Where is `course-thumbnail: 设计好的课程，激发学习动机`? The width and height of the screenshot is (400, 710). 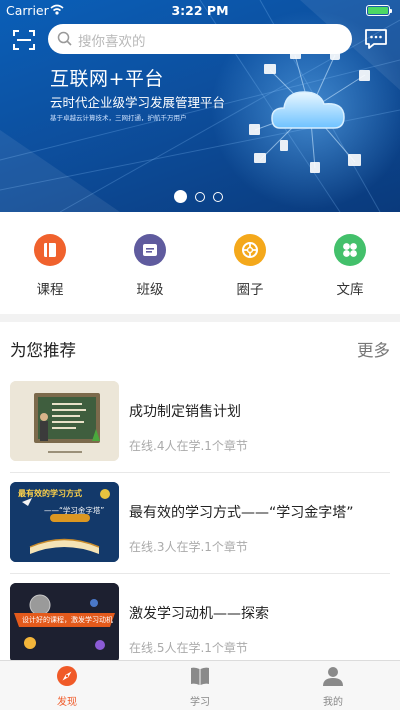
course-thumbnail: 设计好的课程，激发学习动机 is located at coordinates (64, 623).